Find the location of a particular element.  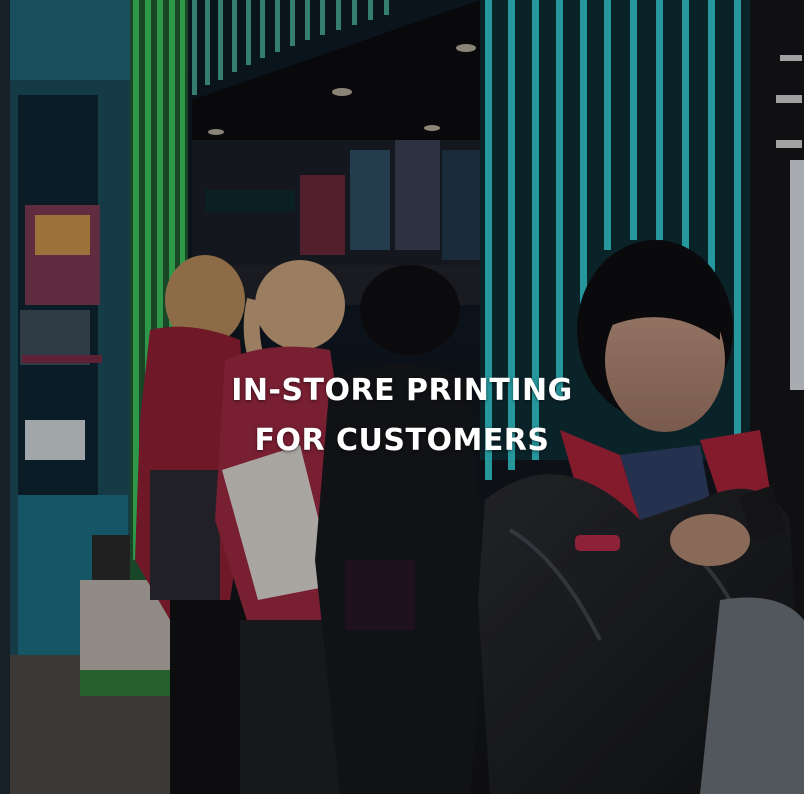

hero-headline: IN-STORE PRINTING FOR CUSTOMERS is located at coordinates (402, 416).